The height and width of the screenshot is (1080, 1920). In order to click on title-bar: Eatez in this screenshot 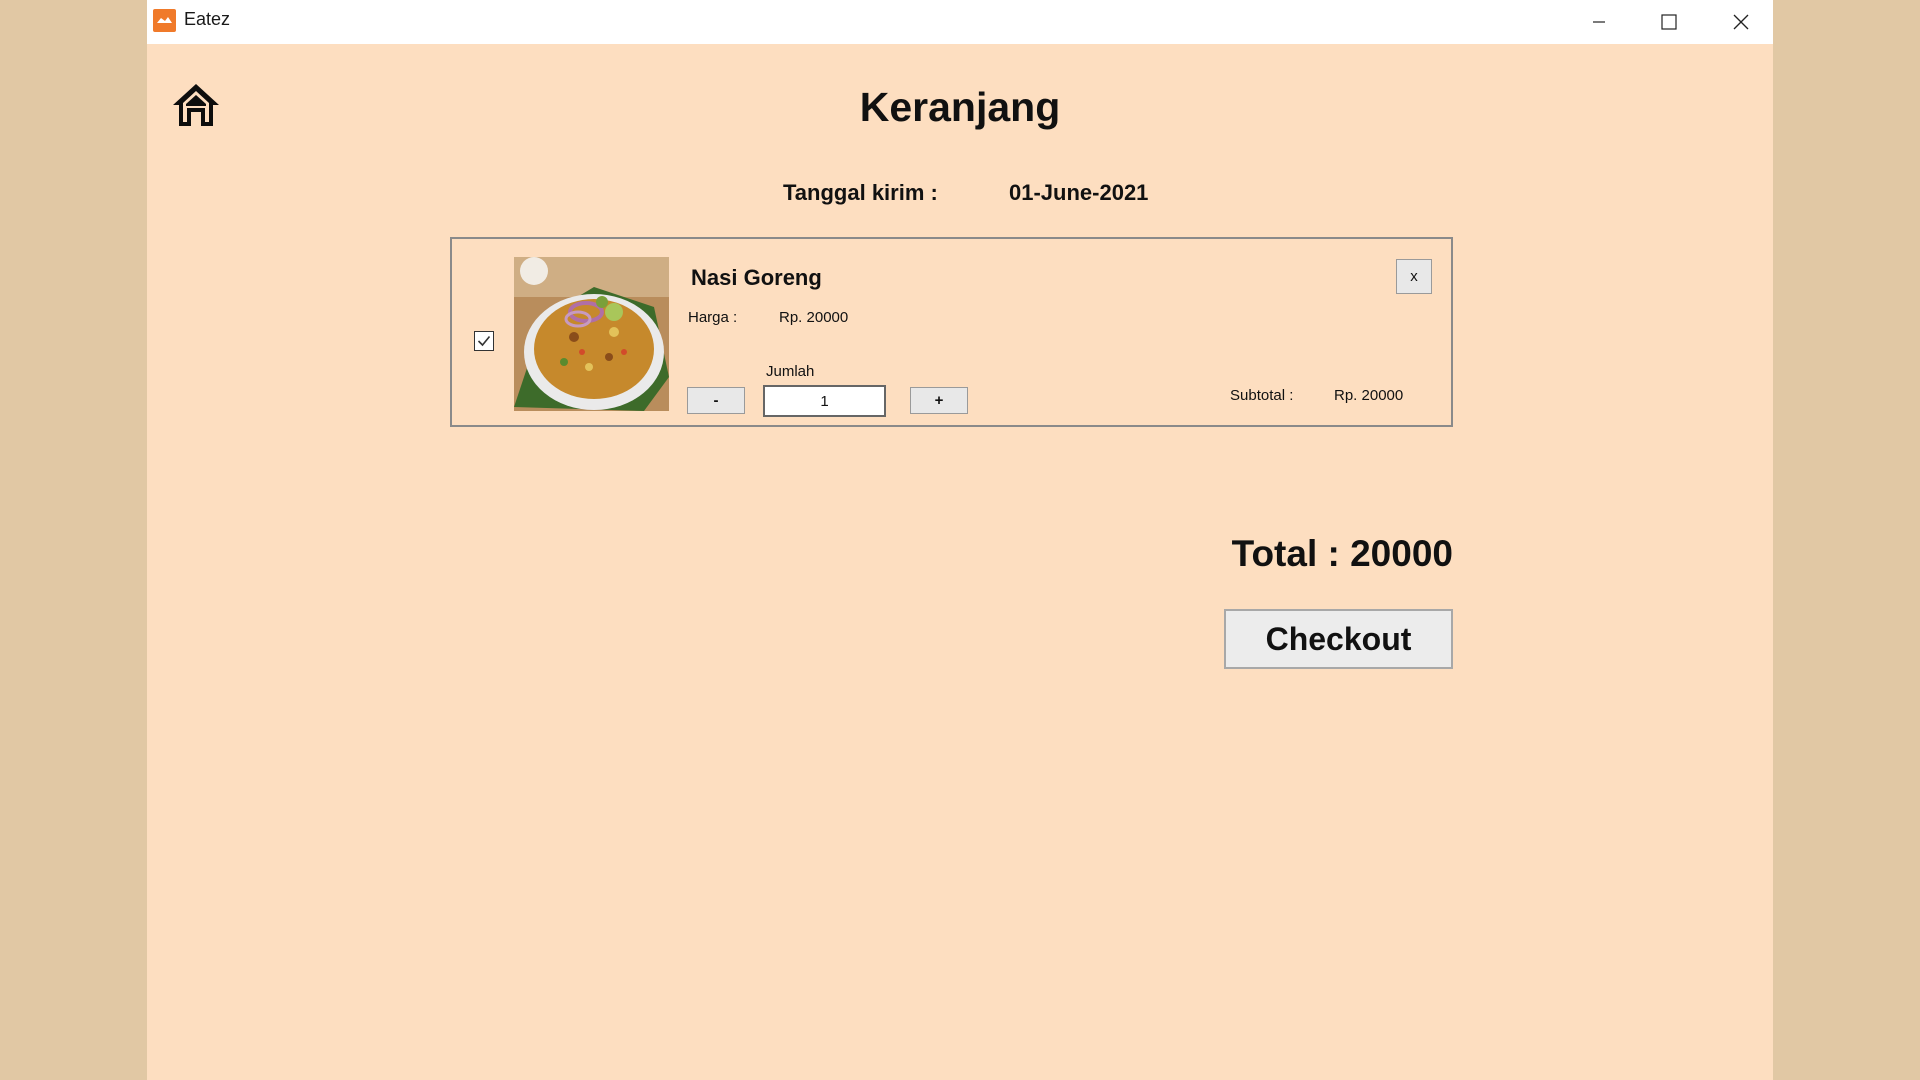, I will do `click(960, 22)`.